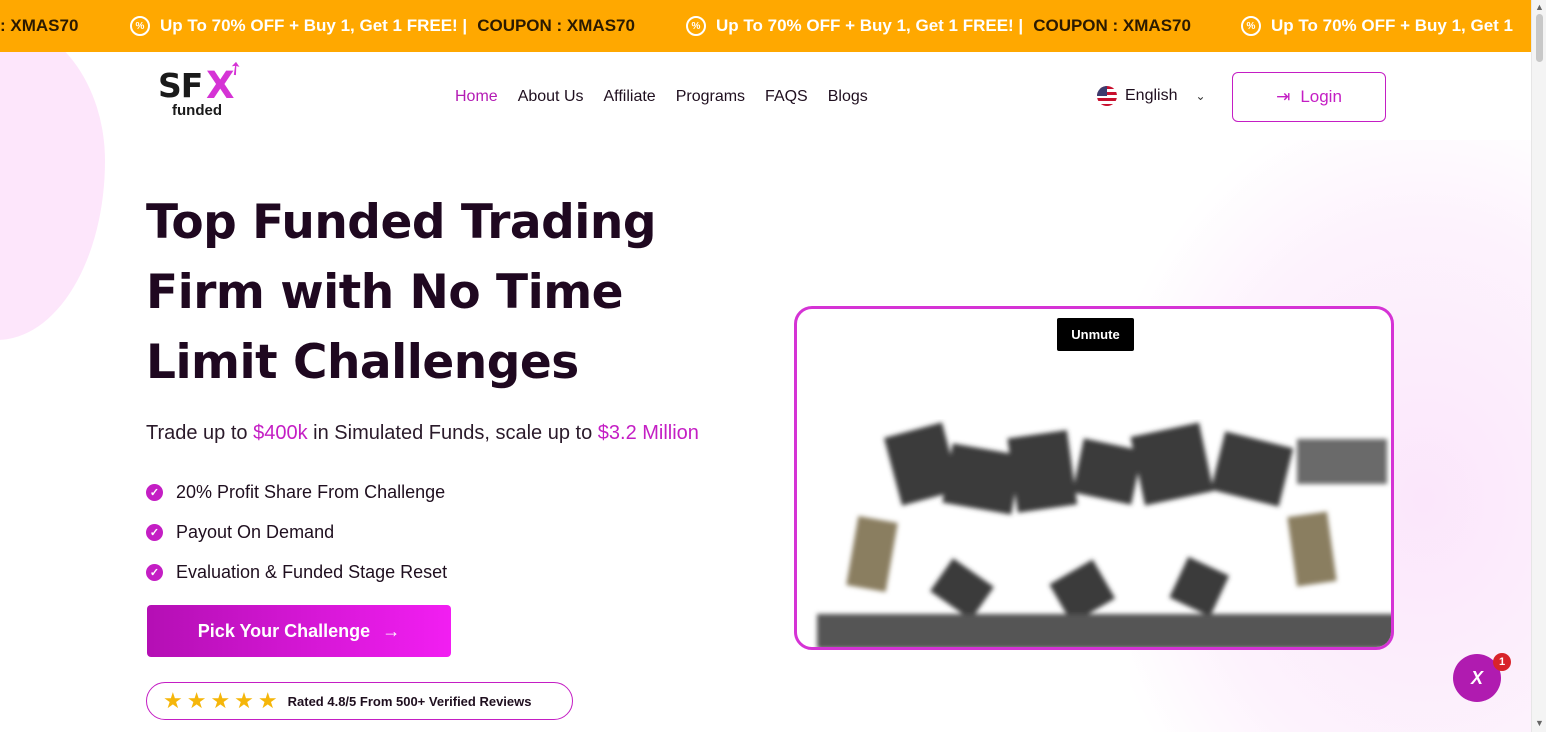  I want to click on chat-logo-icon: X, so click(1476, 677).